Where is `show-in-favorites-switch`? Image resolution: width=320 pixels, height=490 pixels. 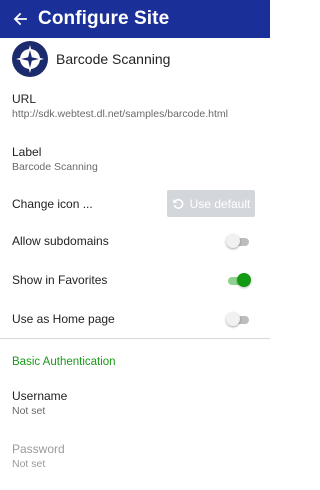
show-in-favorites-switch is located at coordinates (238, 280).